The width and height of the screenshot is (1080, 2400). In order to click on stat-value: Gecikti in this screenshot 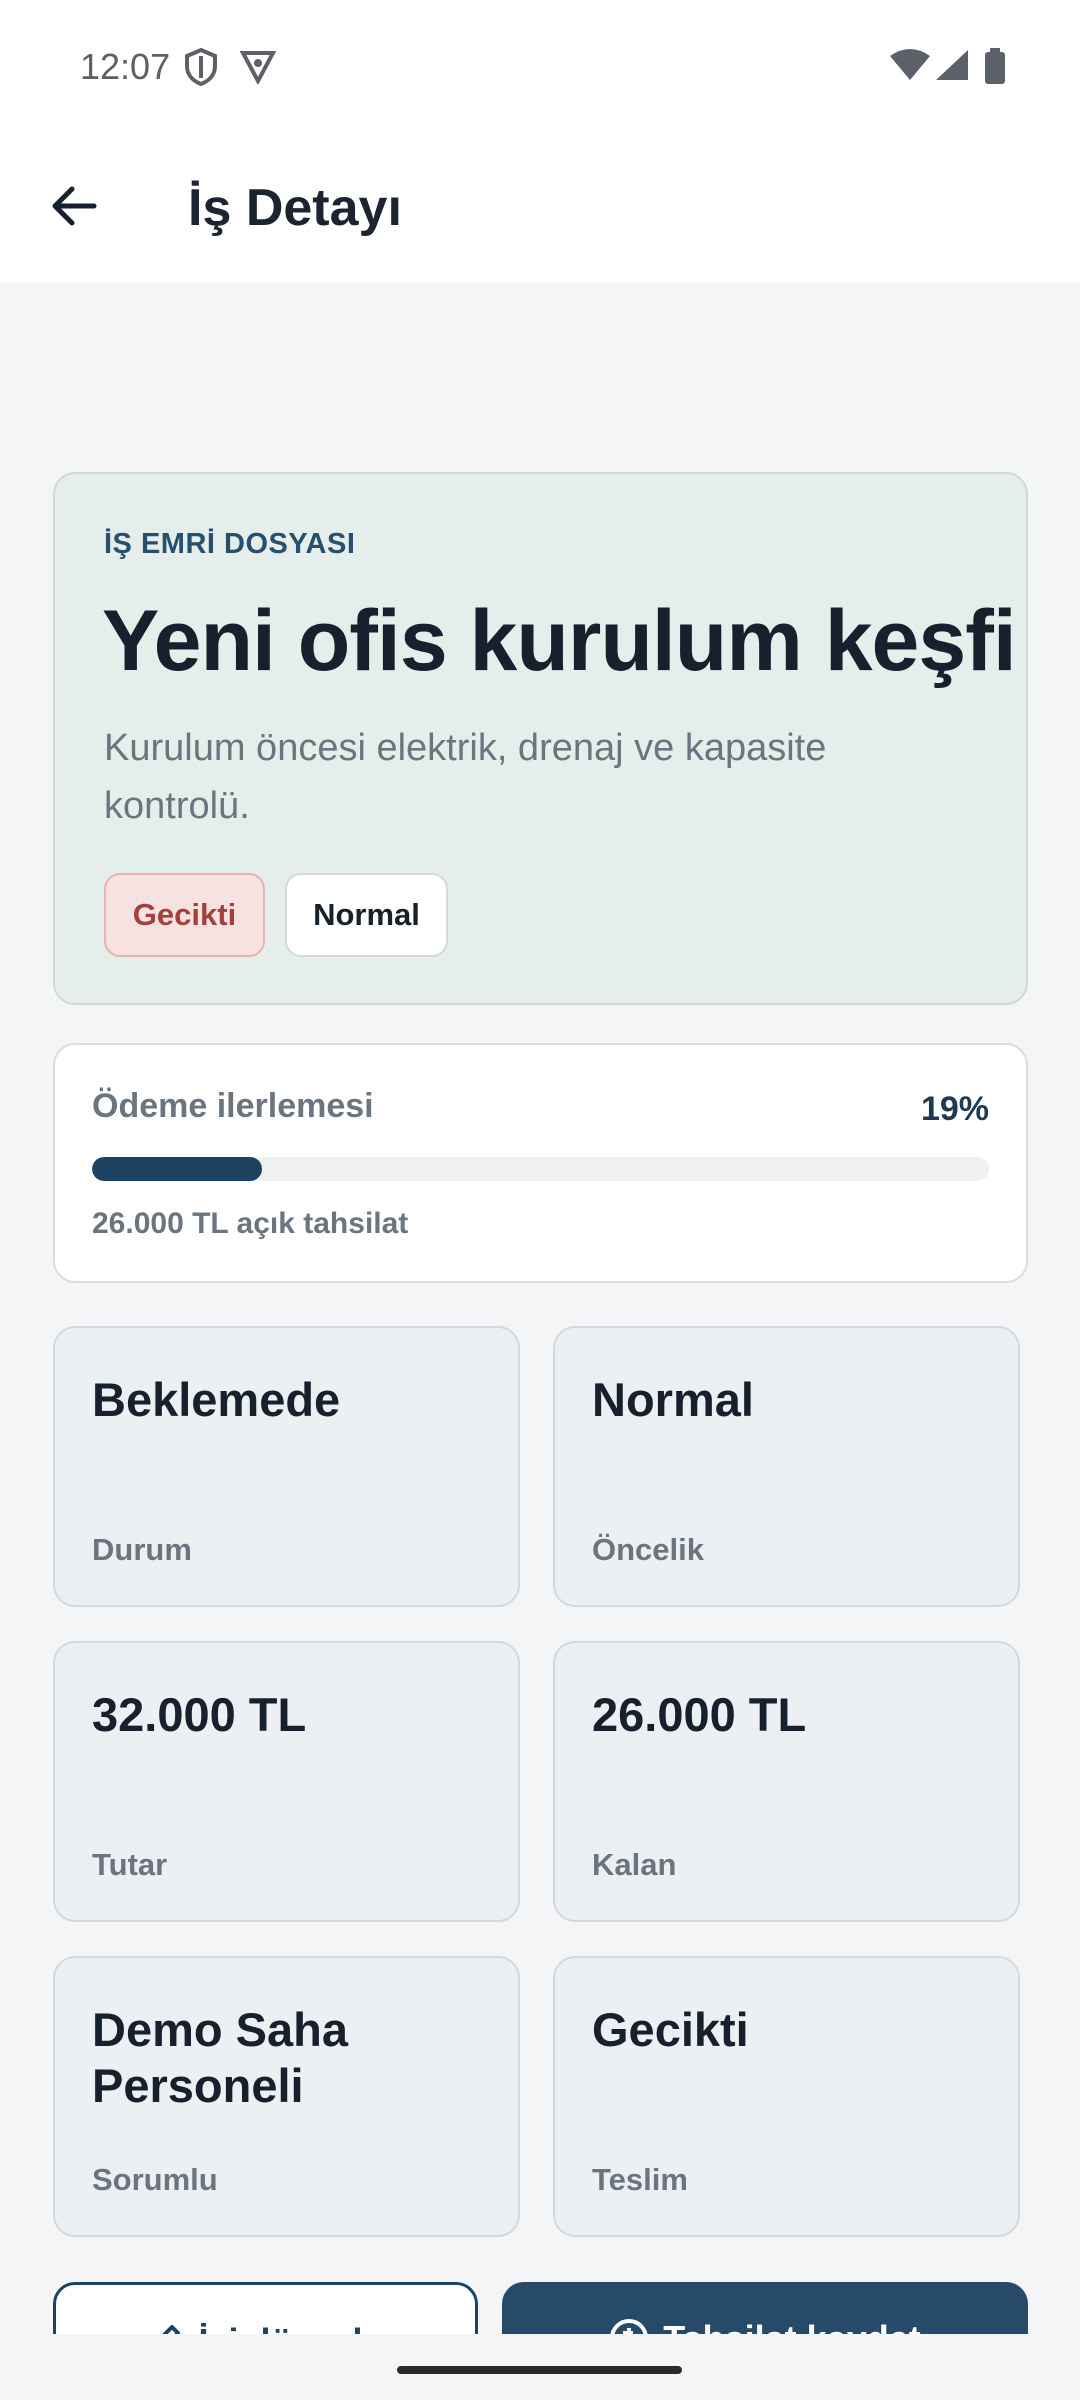, I will do `click(670, 2029)`.